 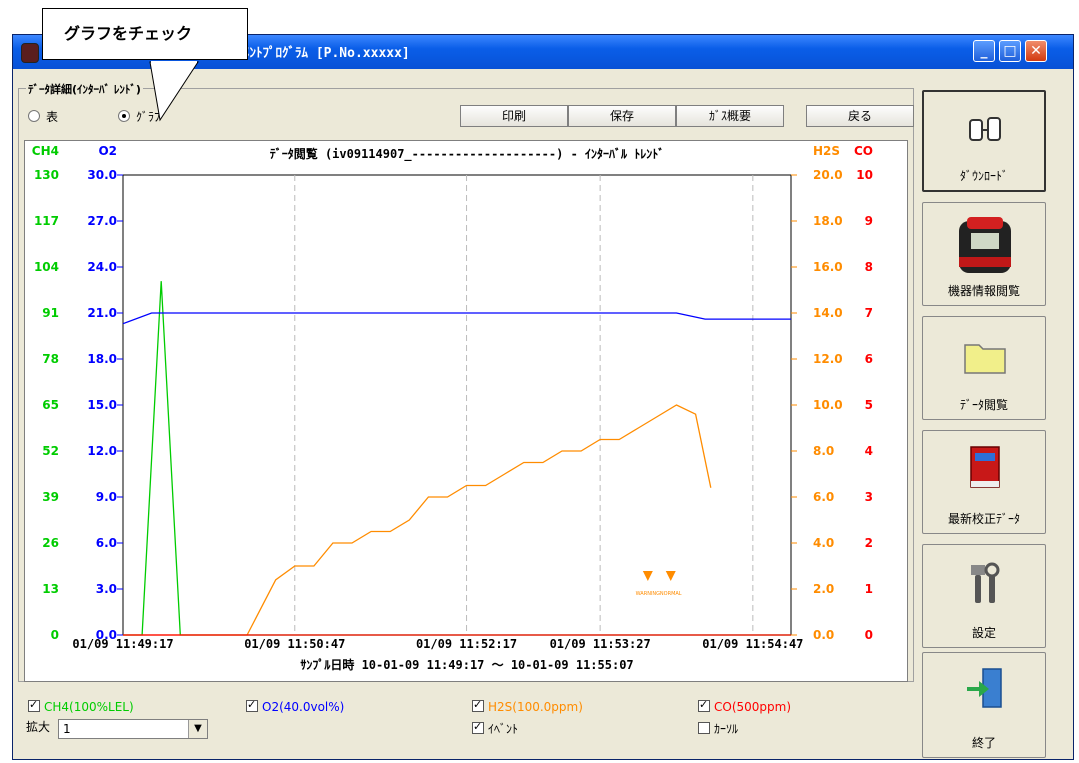 What do you see at coordinates (984, 51) in the screenshot?
I see `minimize-button: _` at bounding box center [984, 51].